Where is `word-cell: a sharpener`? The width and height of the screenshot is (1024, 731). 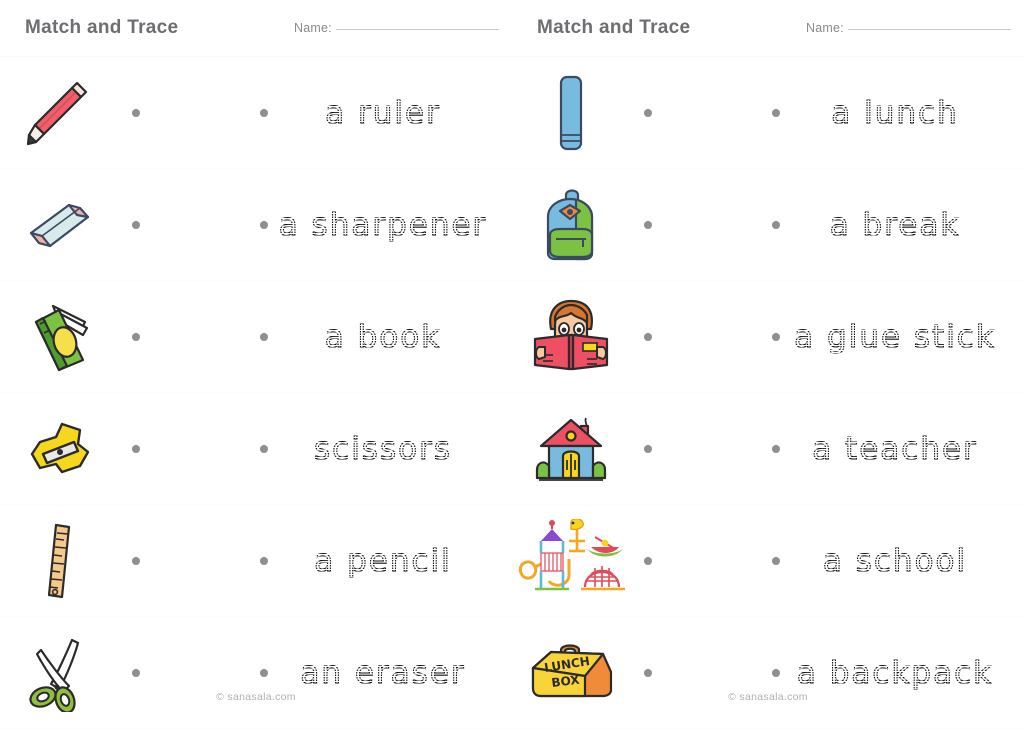
word-cell: a sharpener is located at coordinates (390, 224).